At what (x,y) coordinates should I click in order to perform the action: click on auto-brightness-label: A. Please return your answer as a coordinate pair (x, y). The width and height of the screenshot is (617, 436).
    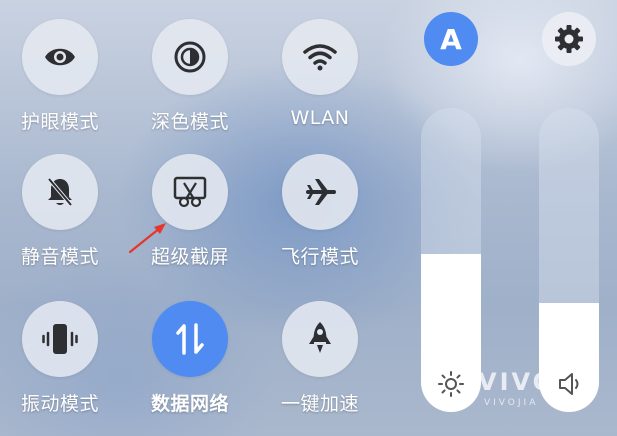
    Looking at the image, I should click on (451, 39).